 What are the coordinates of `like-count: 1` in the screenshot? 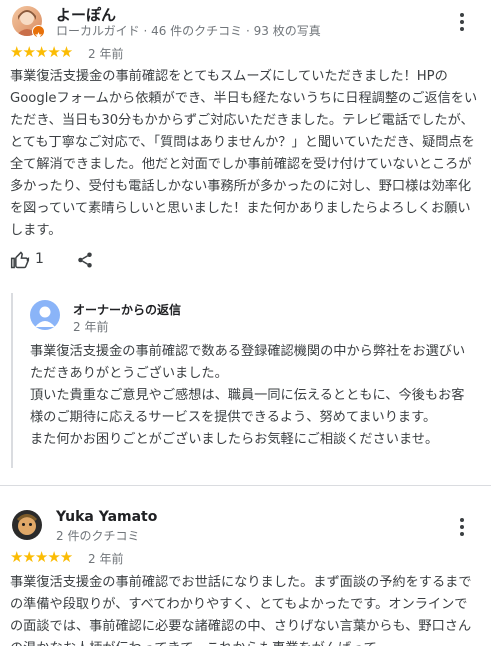 It's located at (39, 259).